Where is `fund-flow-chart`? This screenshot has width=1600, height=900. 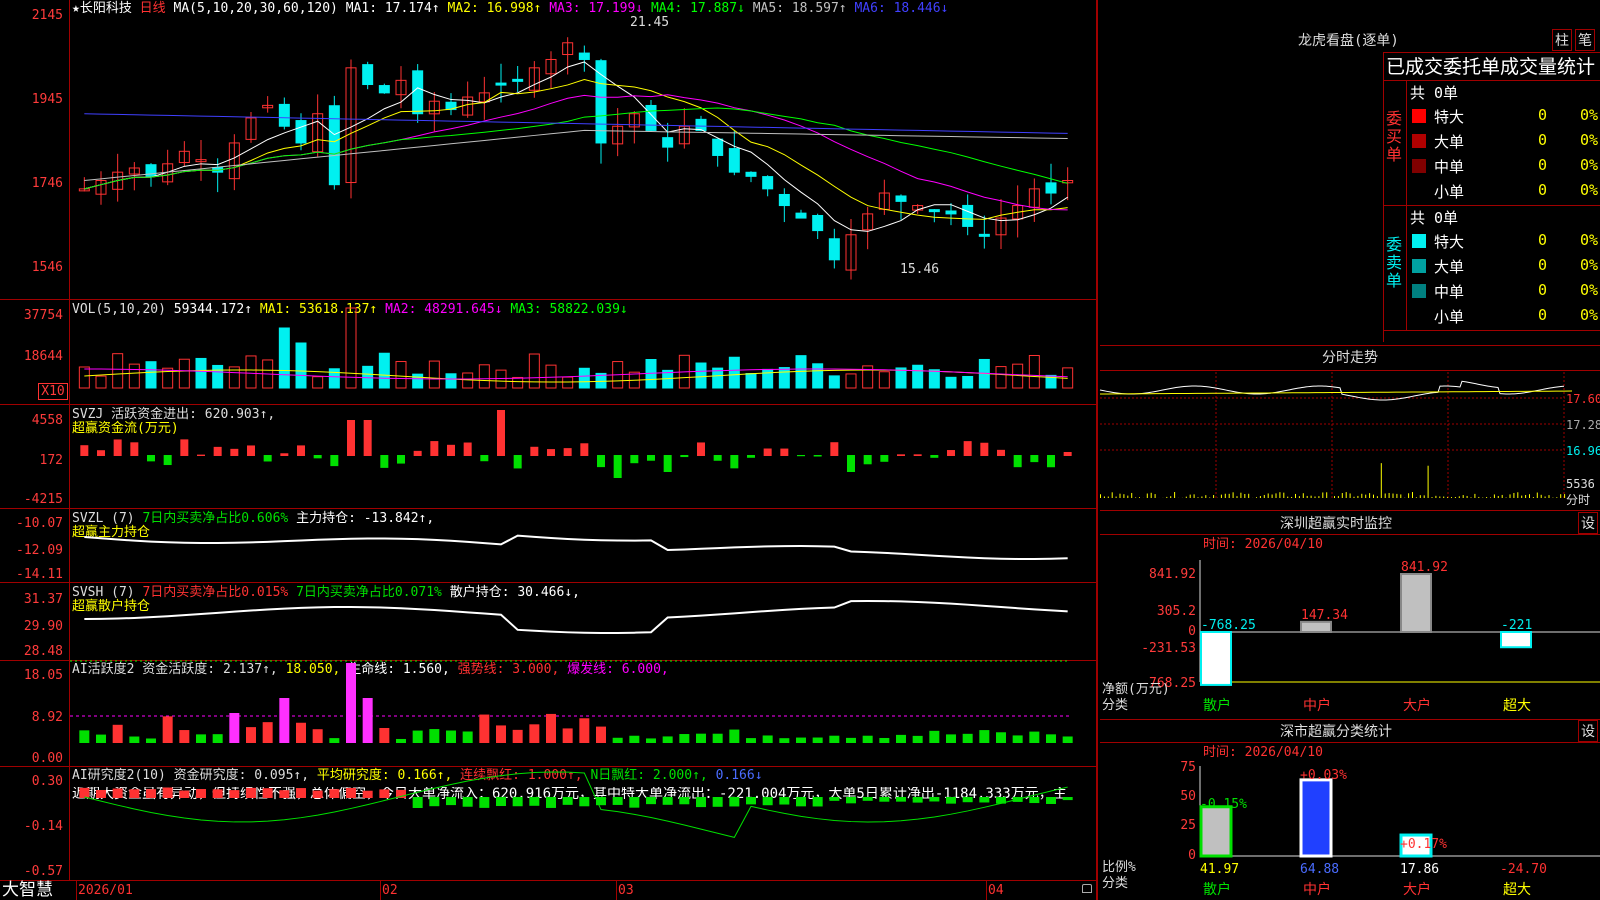 fund-flow-chart is located at coordinates (584, 456).